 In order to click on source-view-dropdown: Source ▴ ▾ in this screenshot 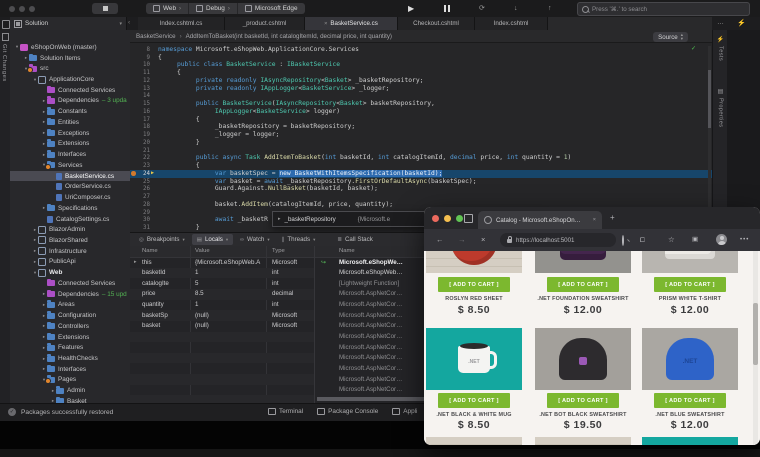, I will do `click(670, 37)`.